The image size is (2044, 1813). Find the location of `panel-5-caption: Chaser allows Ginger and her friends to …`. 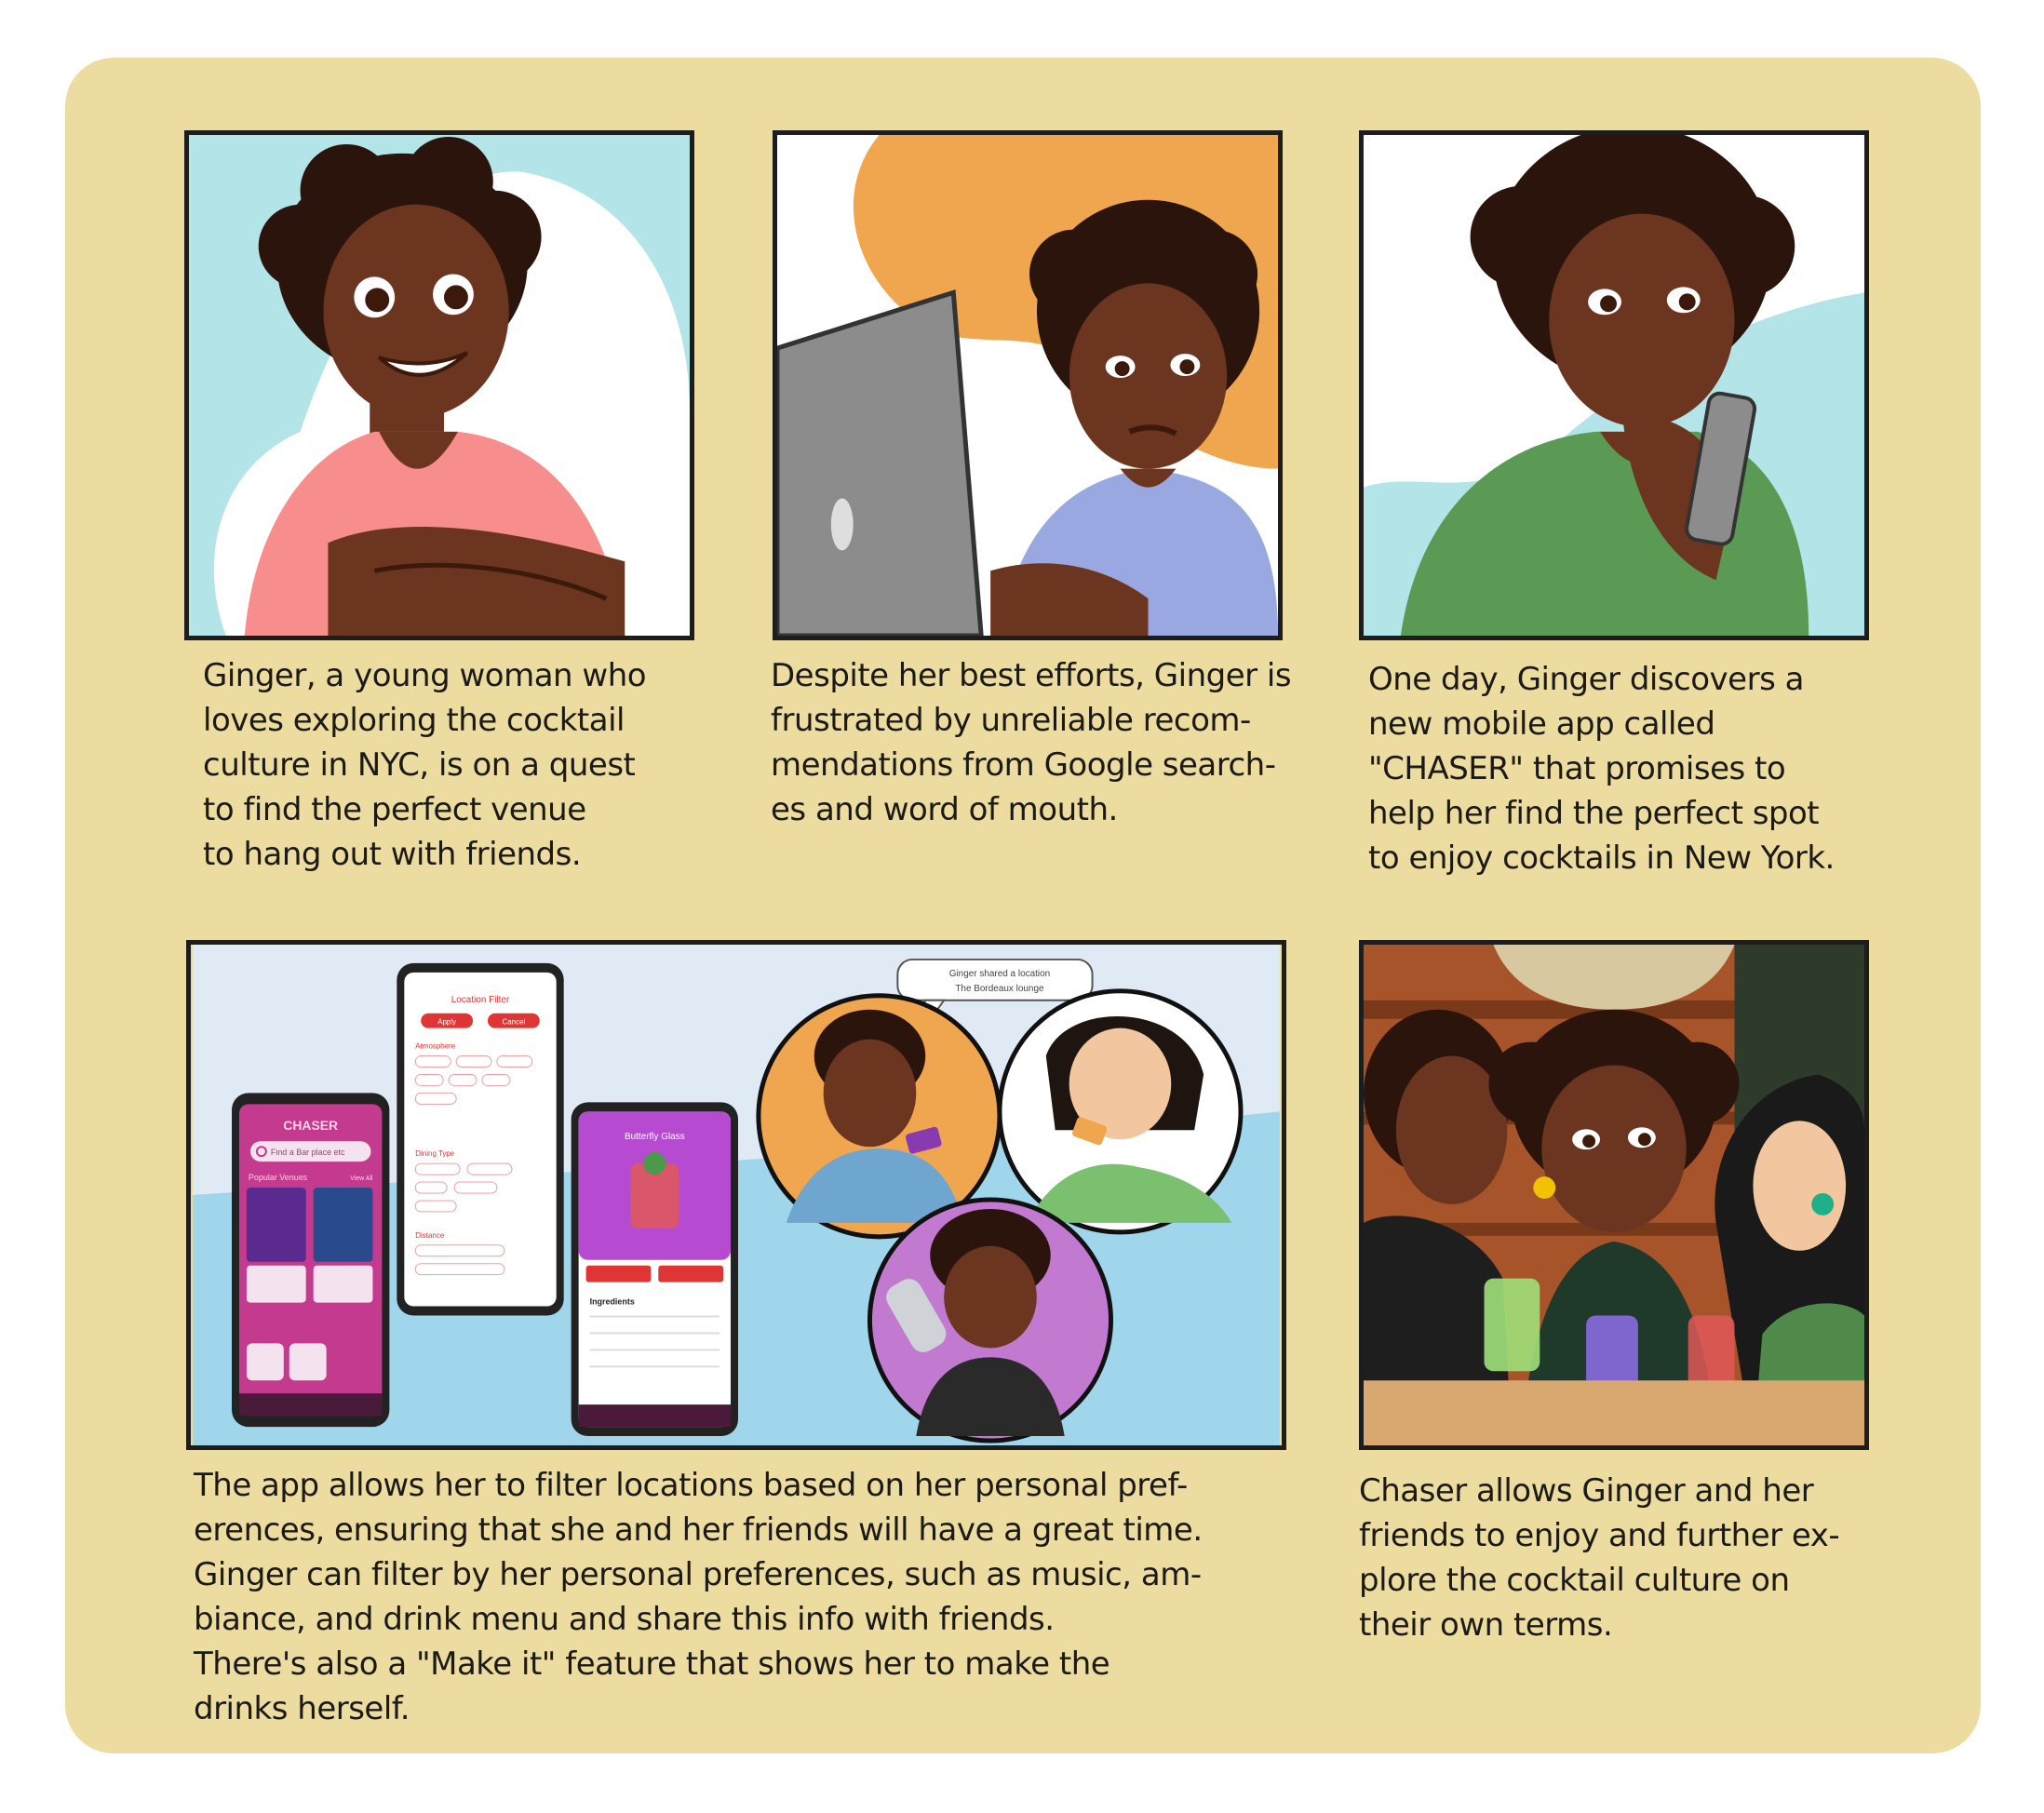

panel-5-caption: Chaser allows Ginger and her friends to … is located at coordinates (1599, 1558).